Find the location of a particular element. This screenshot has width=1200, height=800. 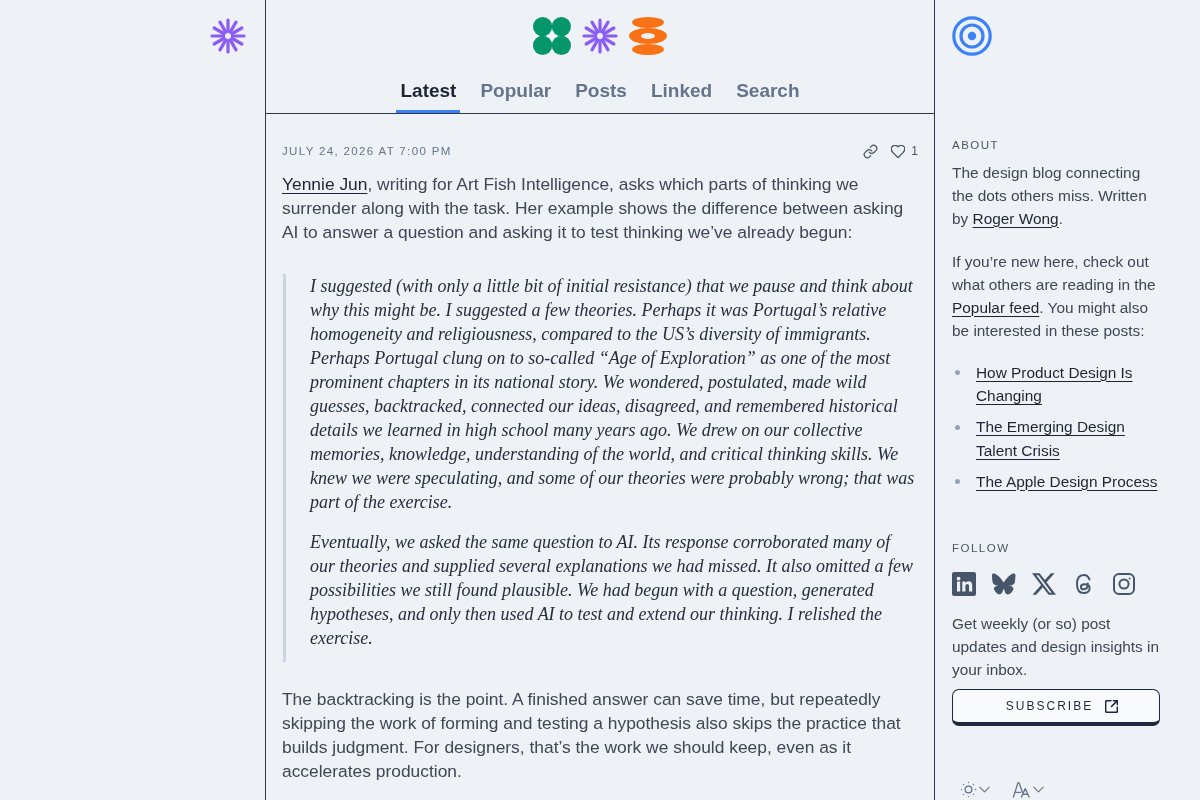

author-link: Yennie Jun is located at coordinates (325, 184).